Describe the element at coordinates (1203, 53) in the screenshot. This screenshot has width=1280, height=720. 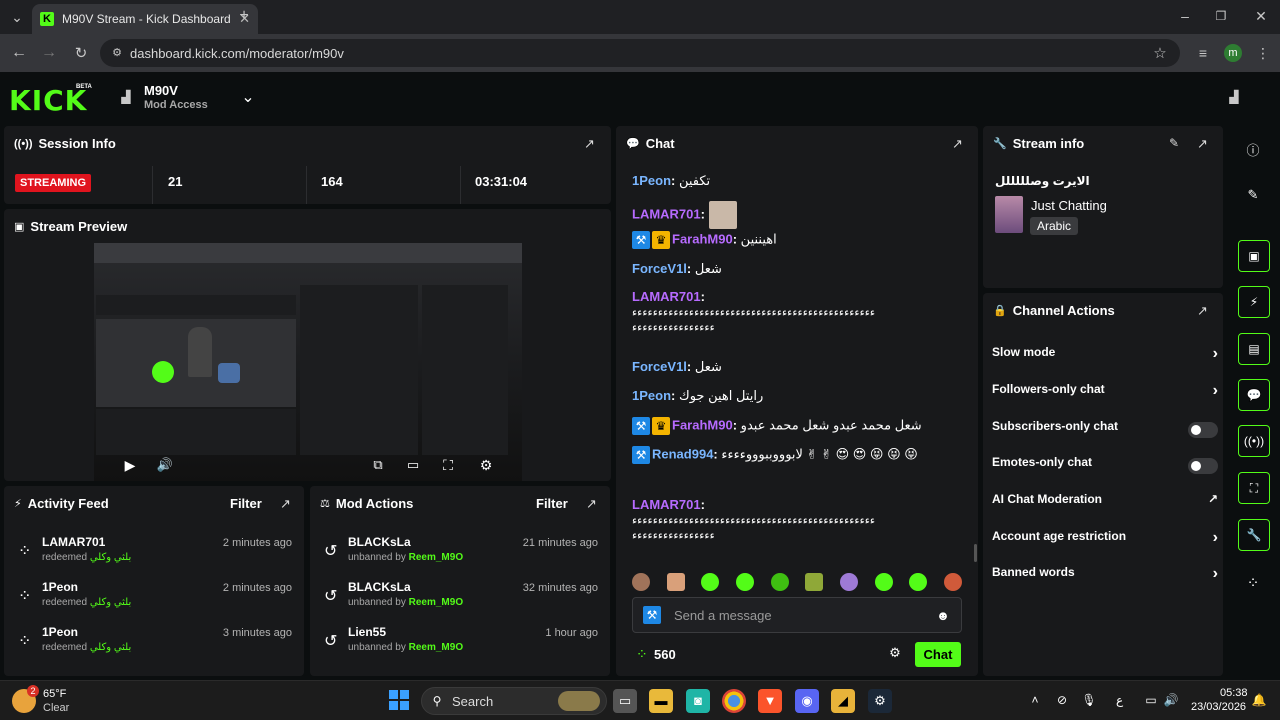
I see `media-control-icon: ≡` at that location.